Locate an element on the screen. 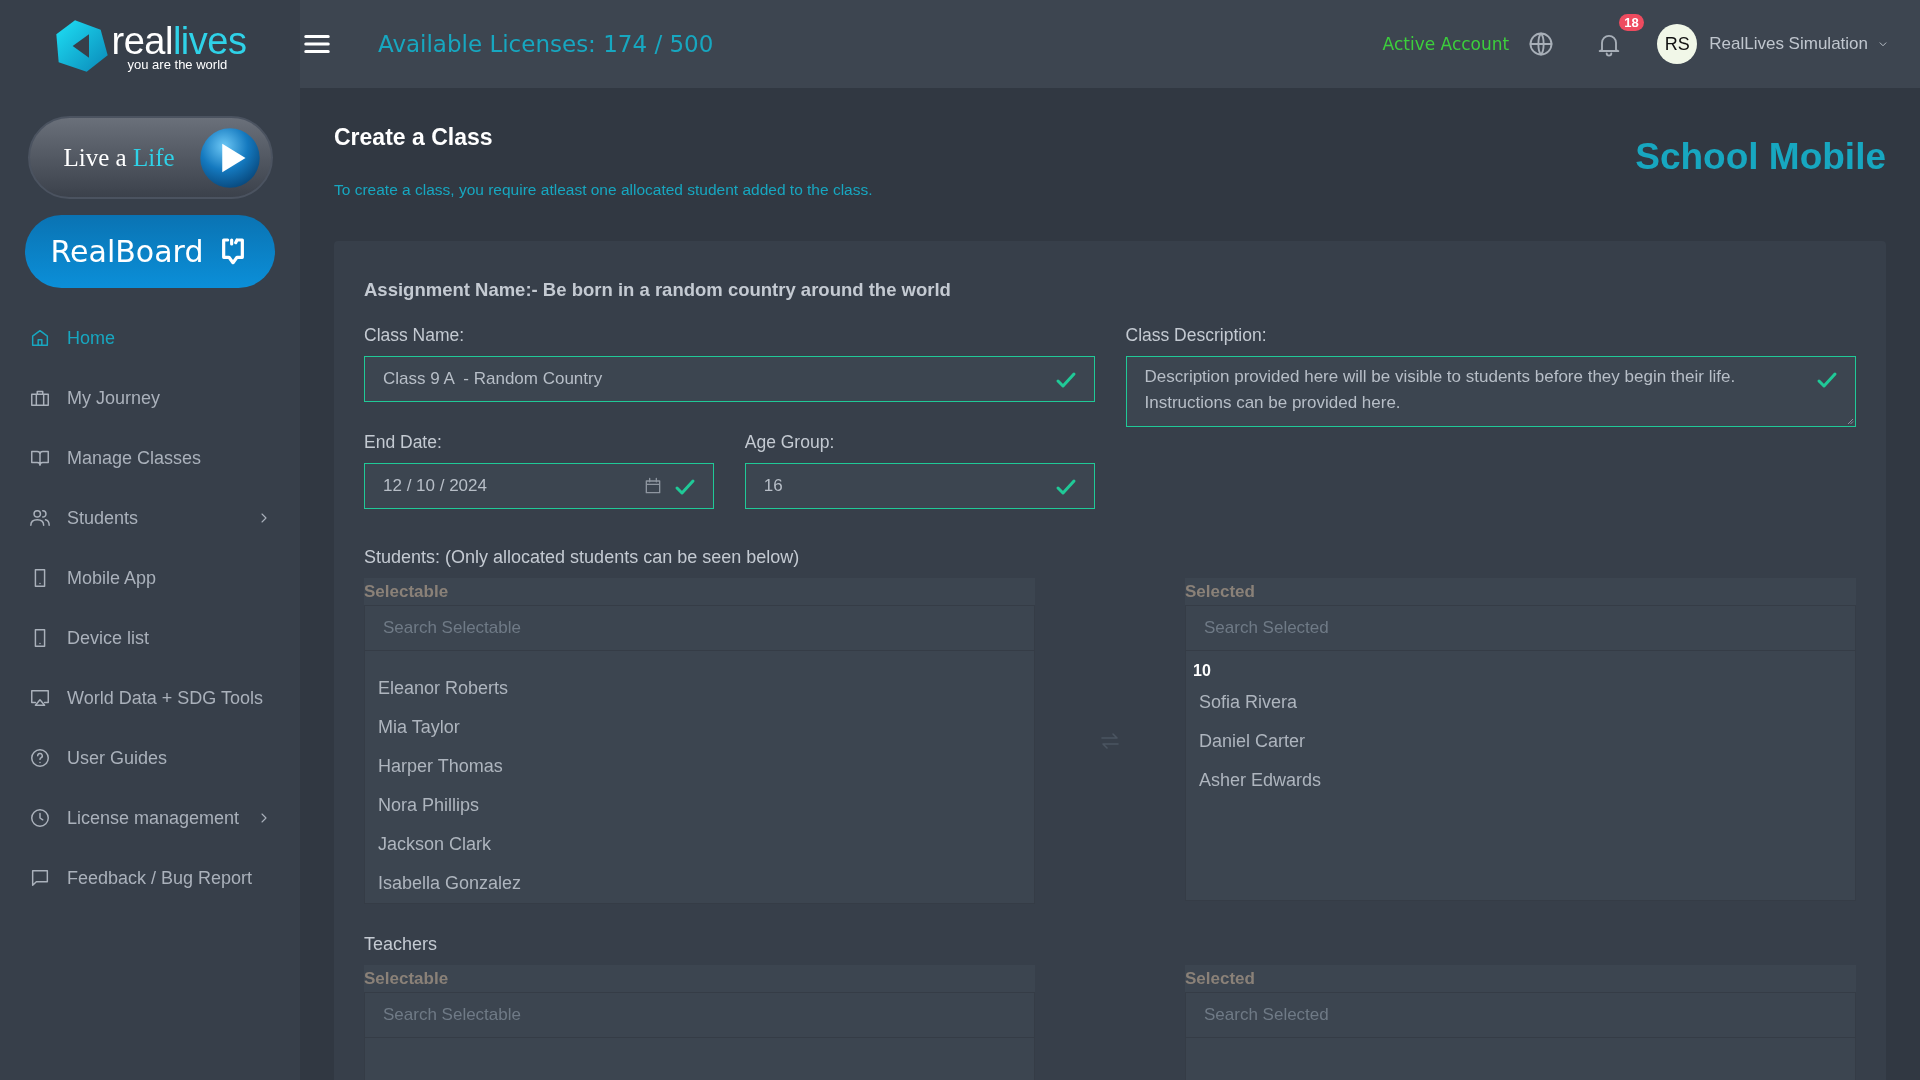  list-item: Nora Phillips is located at coordinates (699, 805).